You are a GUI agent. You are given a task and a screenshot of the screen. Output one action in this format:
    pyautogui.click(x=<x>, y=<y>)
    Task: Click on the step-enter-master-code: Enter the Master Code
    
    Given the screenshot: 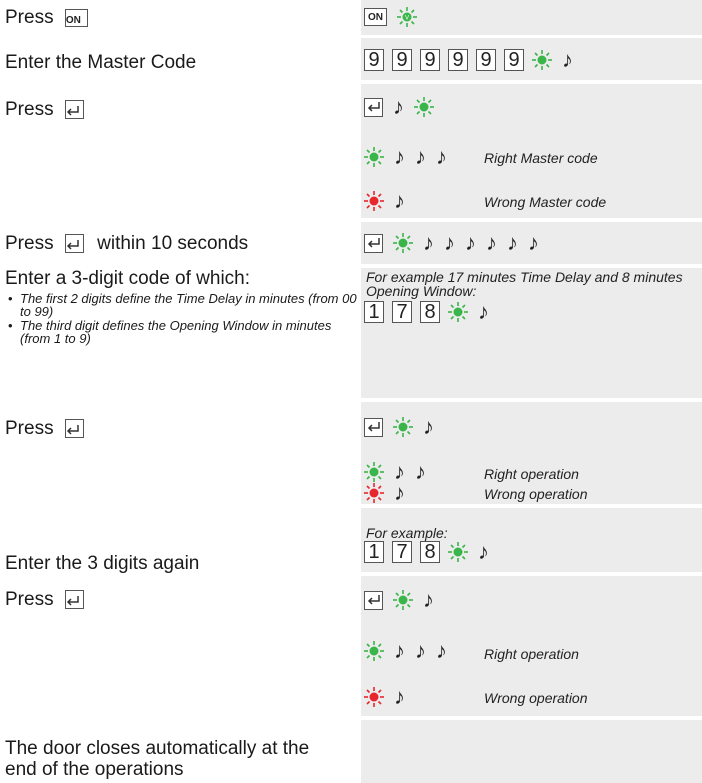 What is the action you would take?
    pyautogui.click(x=101, y=62)
    